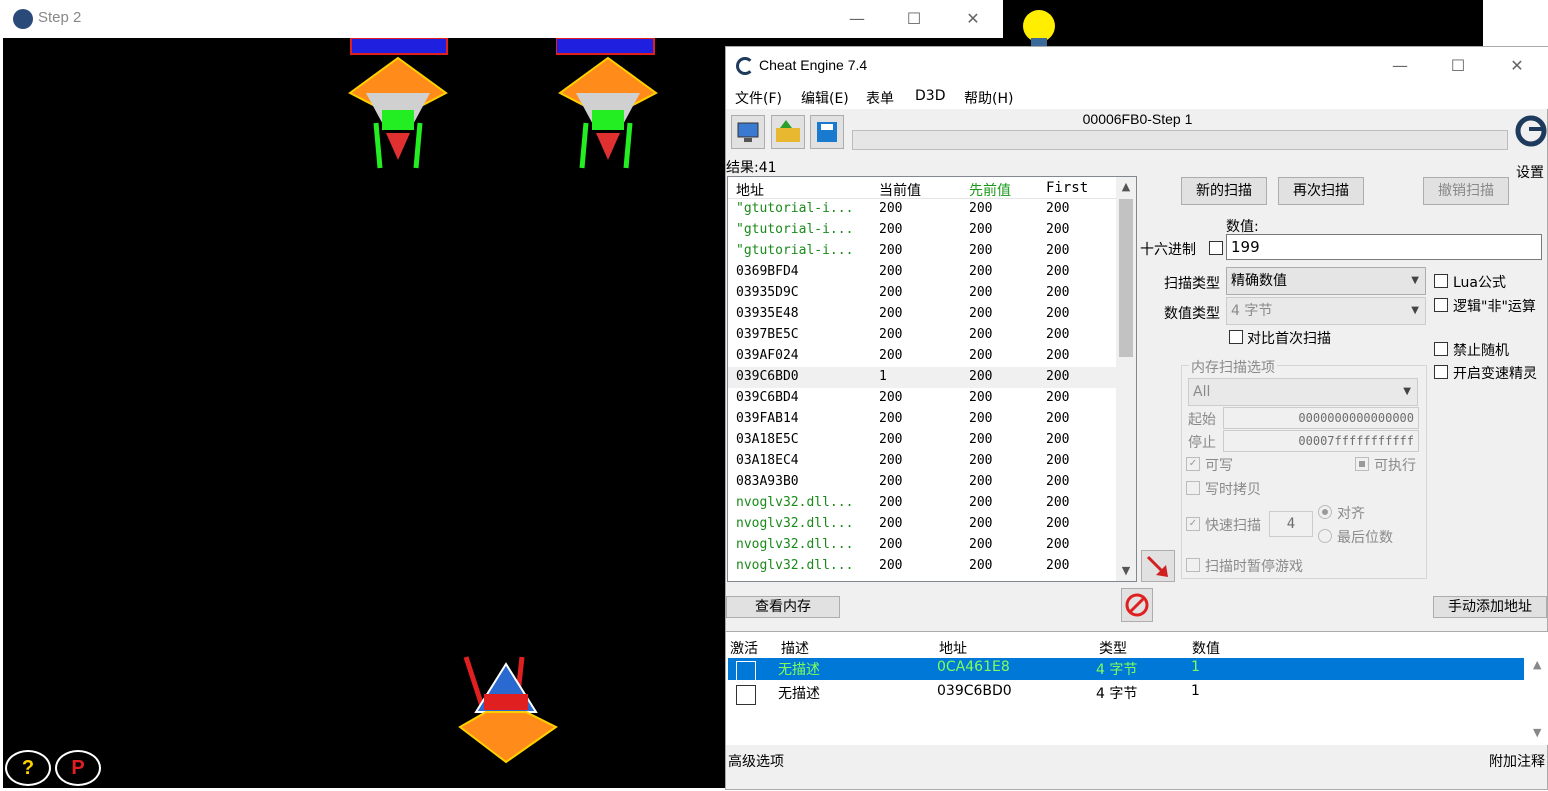 The width and height of the screenshot is (1548, 791). Describe the element at coordinates (783, 607) in the screenshot. I see `view-memory-button: 查看内存` at that location.